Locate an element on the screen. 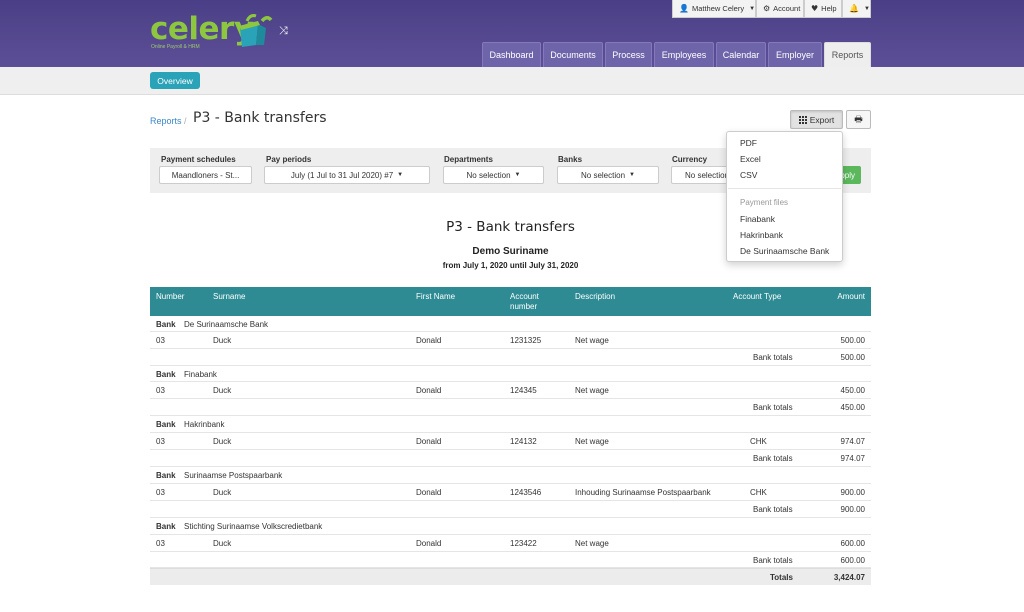  payment-file-de-surinaamsche-bank: De Surinaamsche Bank is located at coordinates (784, 251).